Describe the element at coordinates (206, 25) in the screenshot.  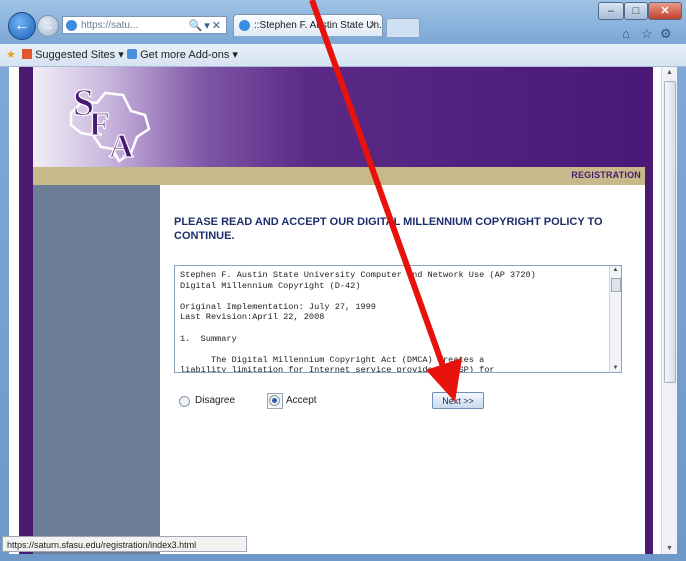
I see `address-tools-icon: 🔍▾✕` at that location.